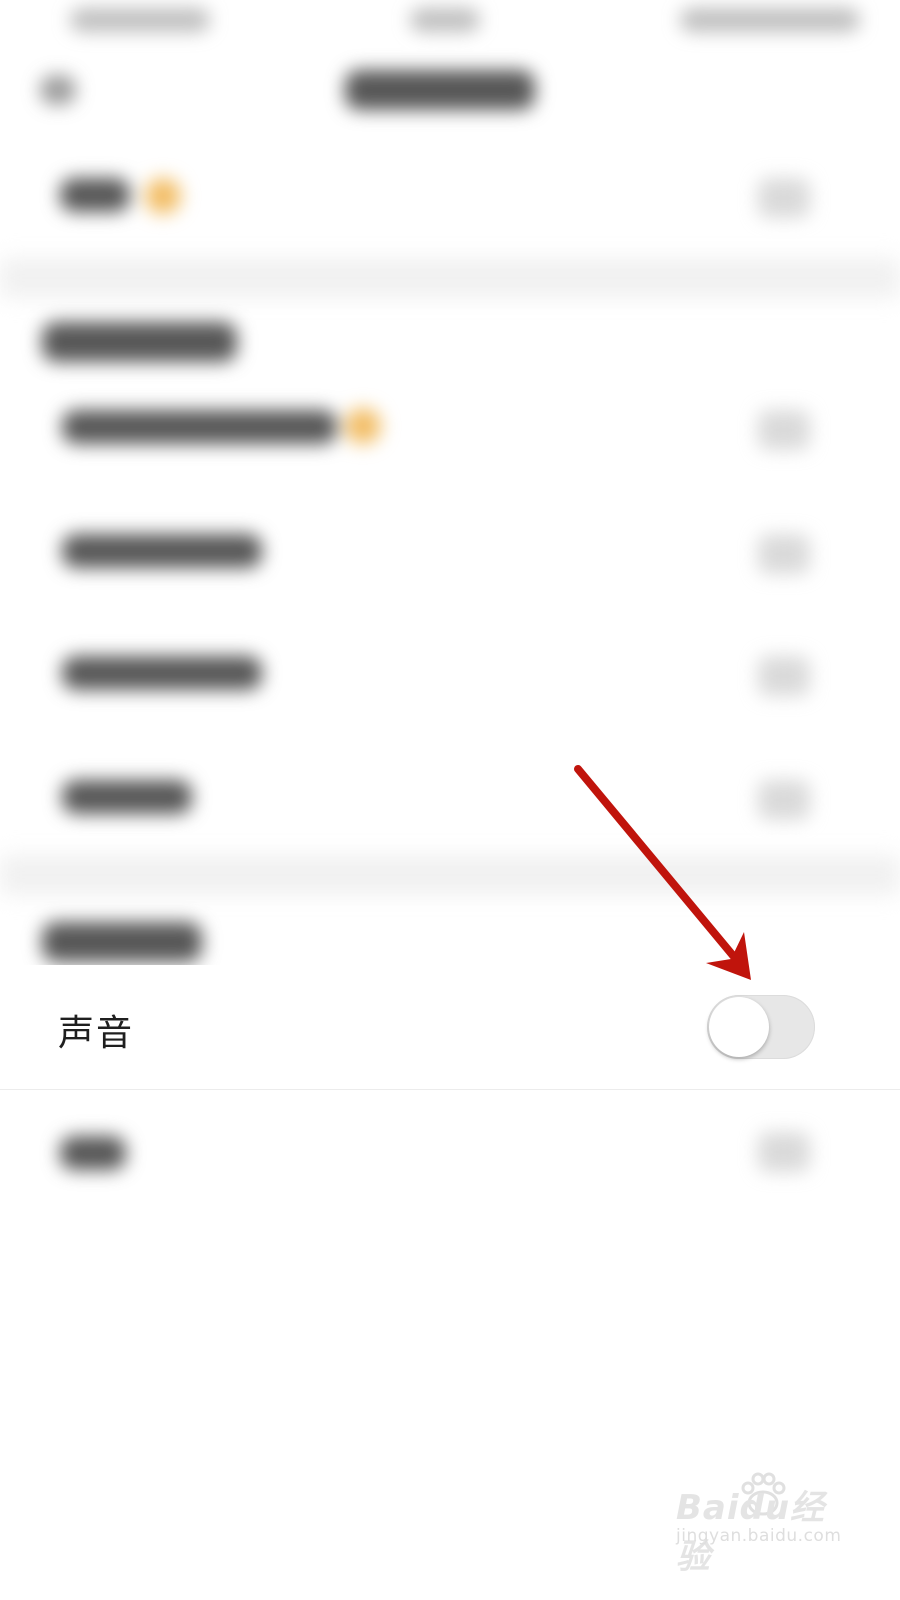 This screenshot has width=900, height=1600. What do you see at coordinates (93, 1153) in the screenshot?
I see `row-label-blur` at bounding box center [93, 1153].